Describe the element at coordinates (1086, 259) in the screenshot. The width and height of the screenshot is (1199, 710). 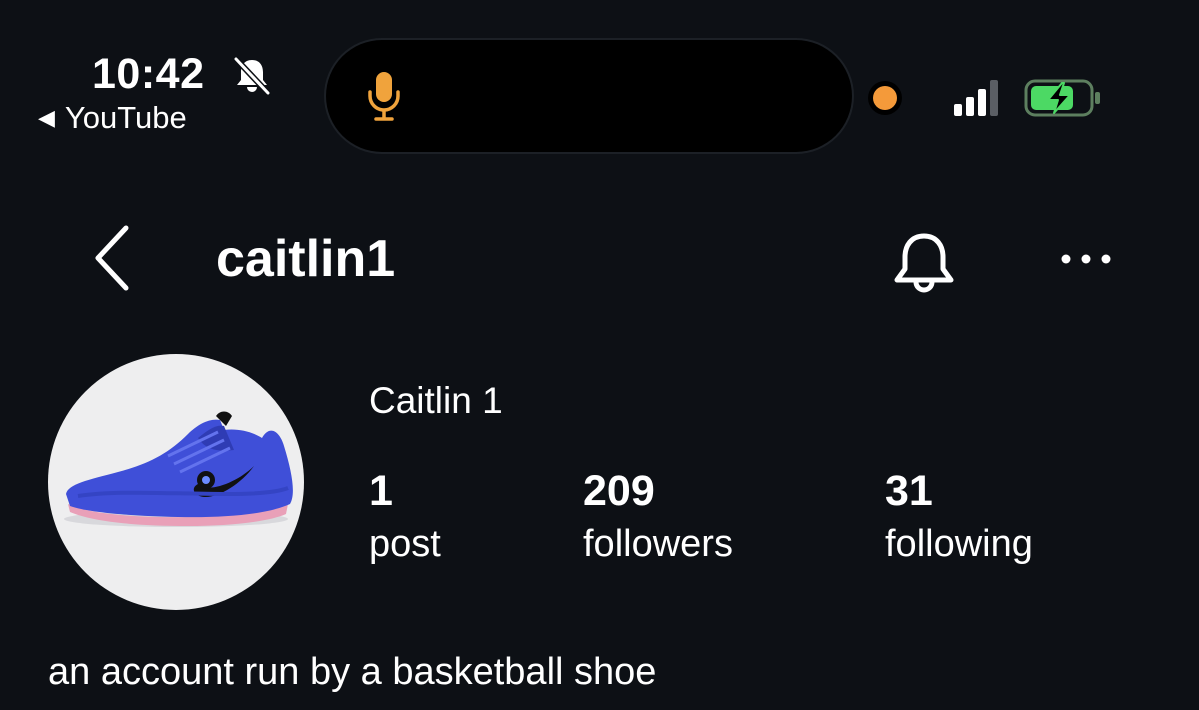
I see `more-options-icon` at that location.